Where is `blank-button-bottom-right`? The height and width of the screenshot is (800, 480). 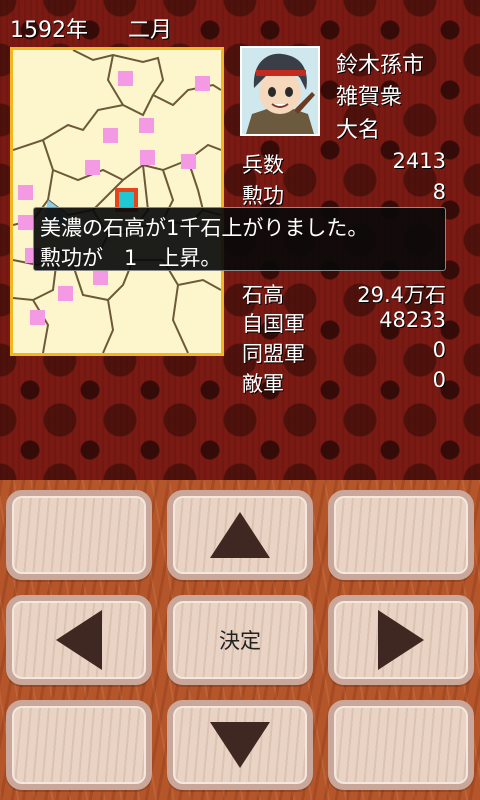
blank-button-bottom-right is located at coordinates (401, 745).